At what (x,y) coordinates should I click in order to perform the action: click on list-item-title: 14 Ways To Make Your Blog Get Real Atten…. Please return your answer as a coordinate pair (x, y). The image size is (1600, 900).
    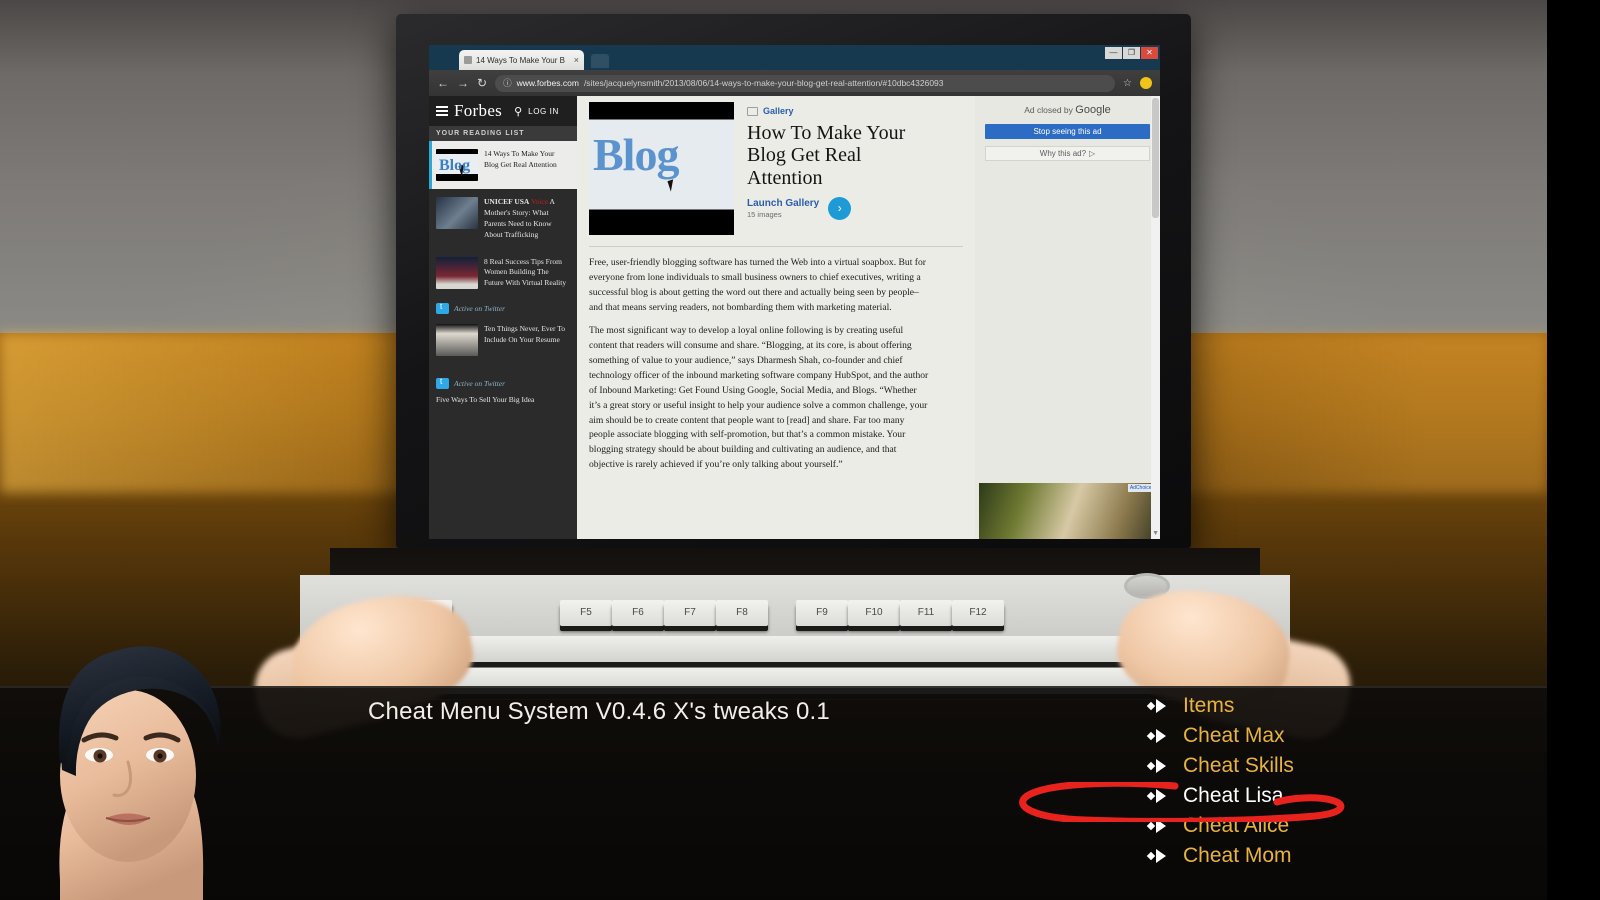
    Looking at the image, I should click on (520, 159).